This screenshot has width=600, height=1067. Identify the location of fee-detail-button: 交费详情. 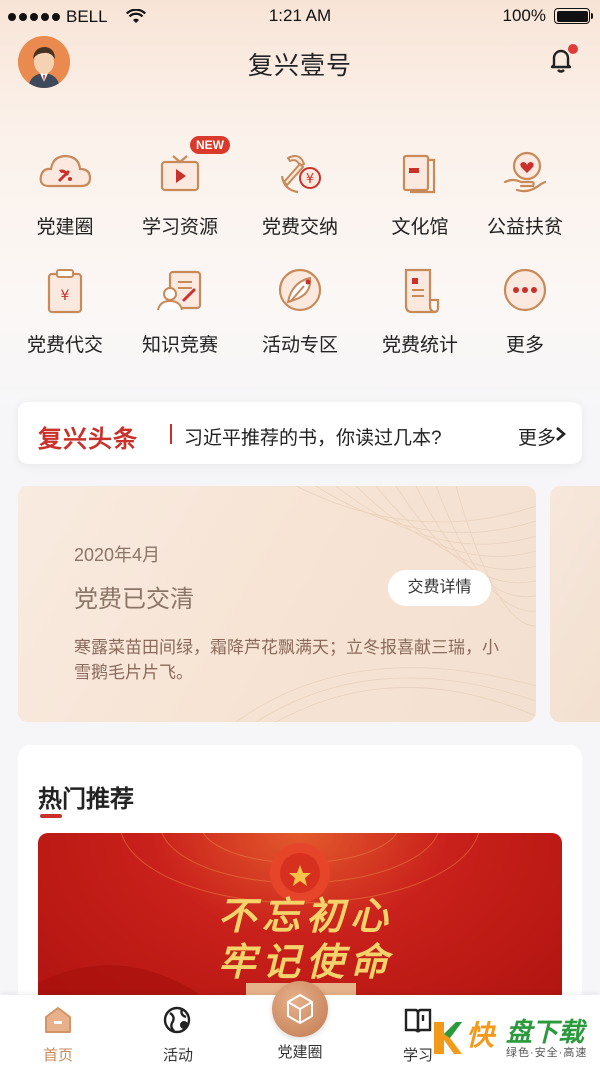
(439, 588).